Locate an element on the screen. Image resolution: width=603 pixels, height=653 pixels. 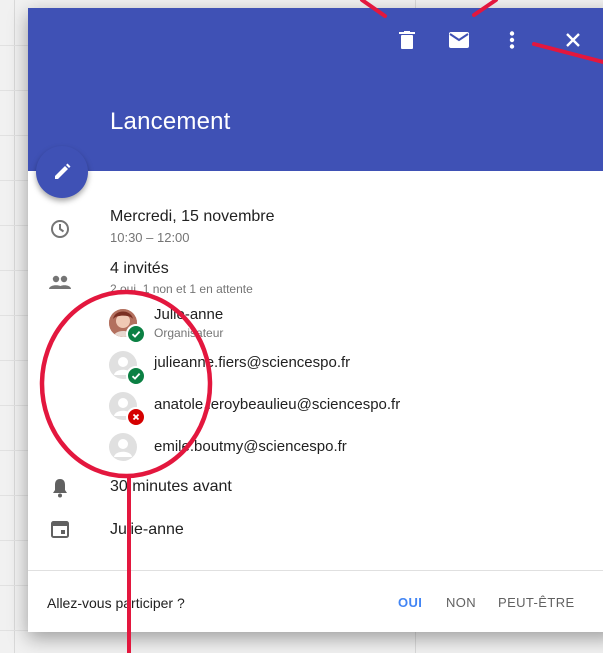
calendar-owner: Julie-anne is located at coordinates (147, 529).